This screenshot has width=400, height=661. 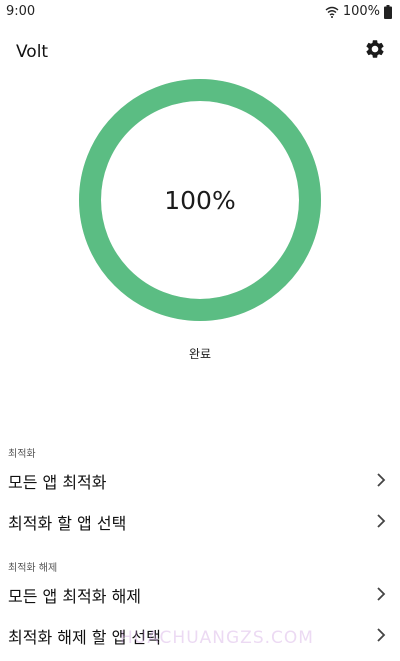 I want to click on gear-icon, so click(x=375, y=51).